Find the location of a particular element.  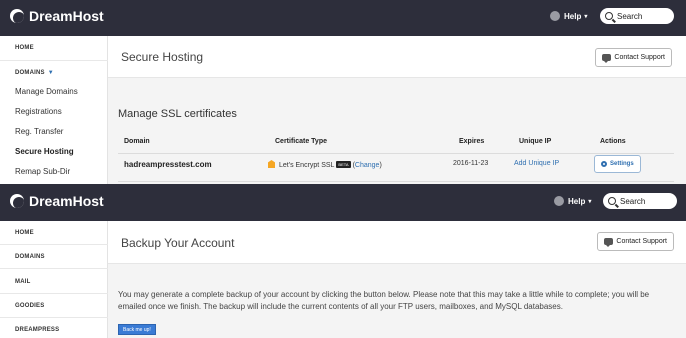

sidebar-item-manage-domains: Manage Domains is located at coordinates (46, 91).